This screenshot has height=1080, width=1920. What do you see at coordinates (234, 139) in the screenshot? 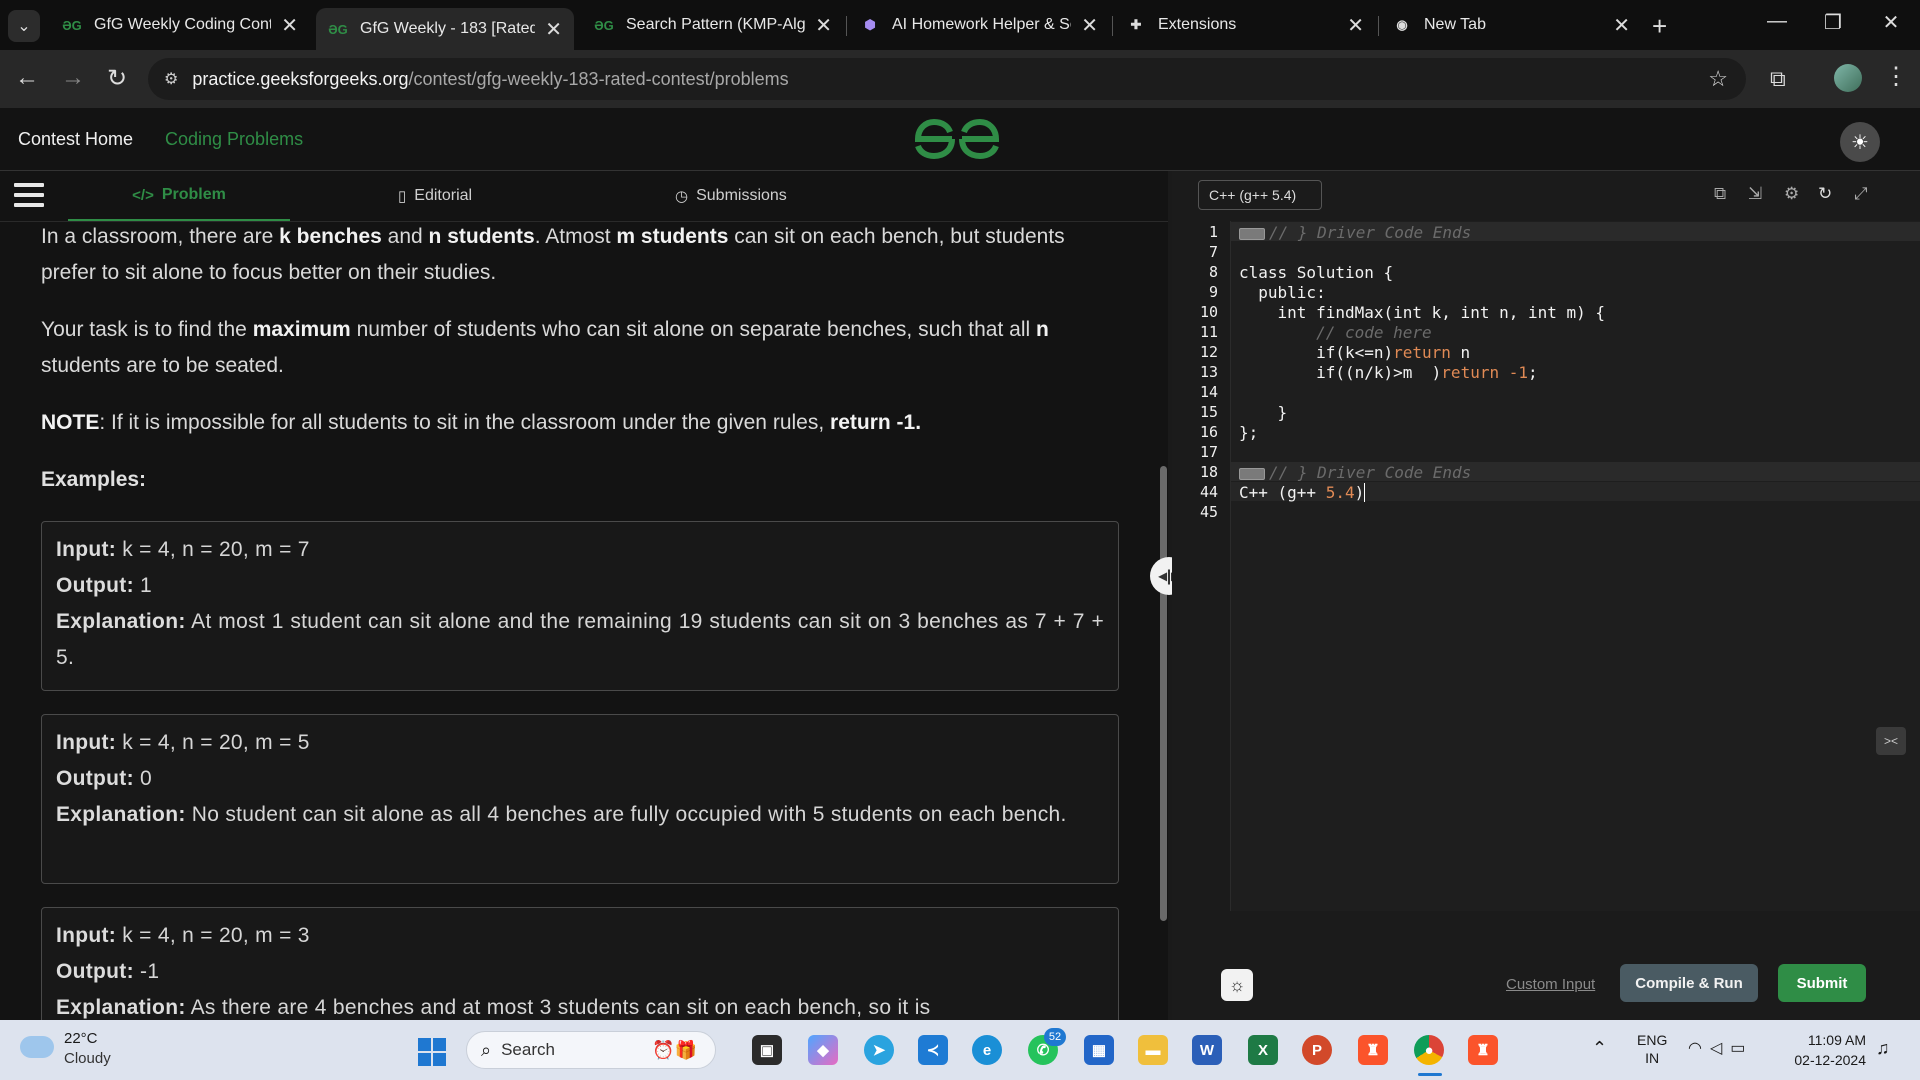
I see `coding-problems-link: Coding Problems` at bounding box center [234, 139].